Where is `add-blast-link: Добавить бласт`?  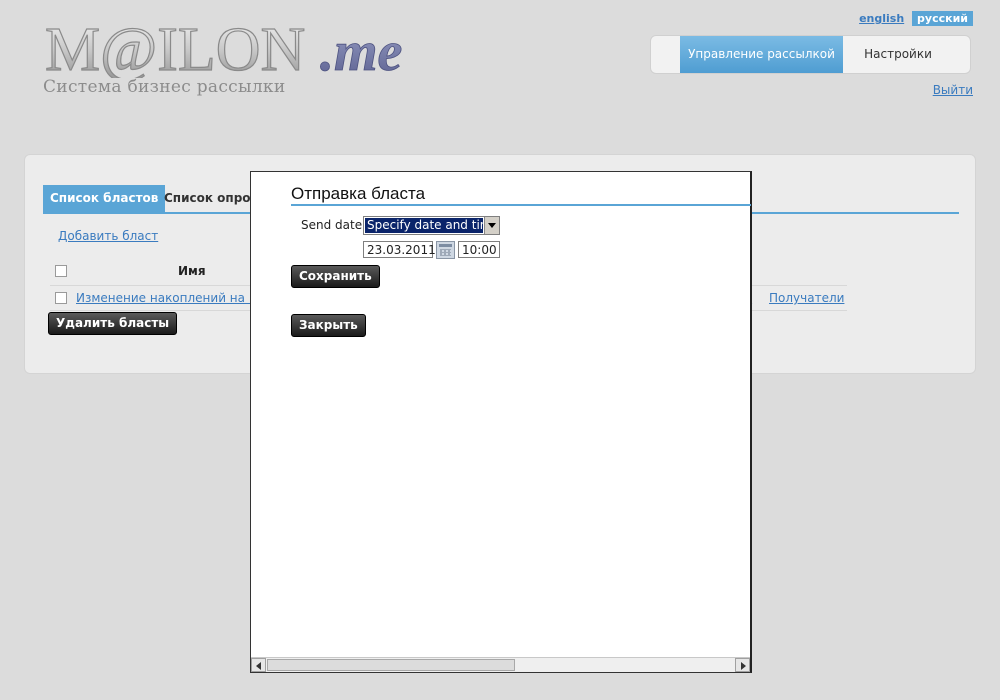 add-blast-link: Добавить бласт is located at coordinates (108, 236).